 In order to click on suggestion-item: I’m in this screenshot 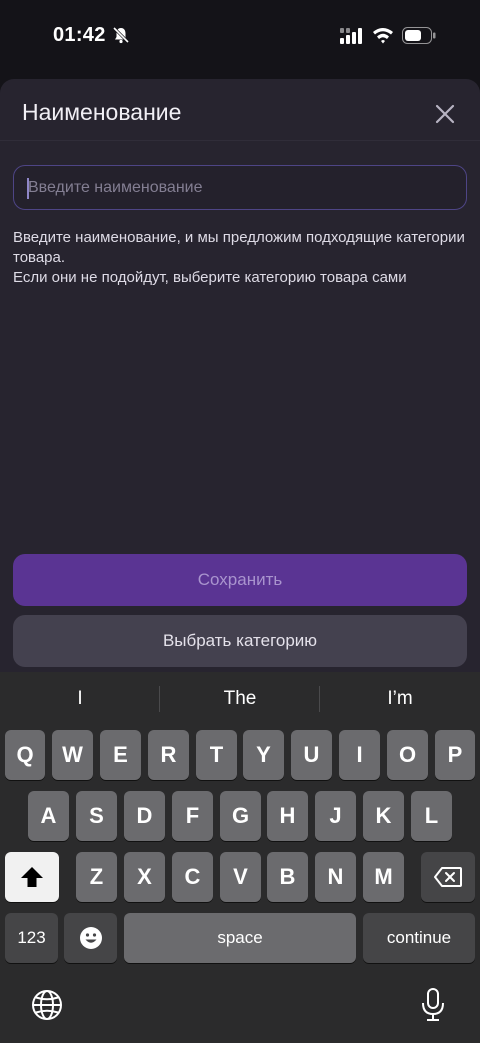, I will do `click(400, 699)`.